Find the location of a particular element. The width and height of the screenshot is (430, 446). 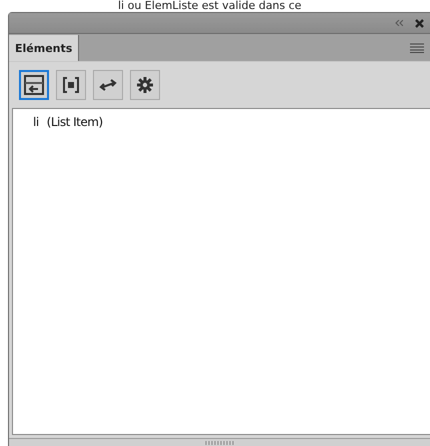

caption-text: li ou ElemListe est valide dans ce is located at coordinates (209, 6).